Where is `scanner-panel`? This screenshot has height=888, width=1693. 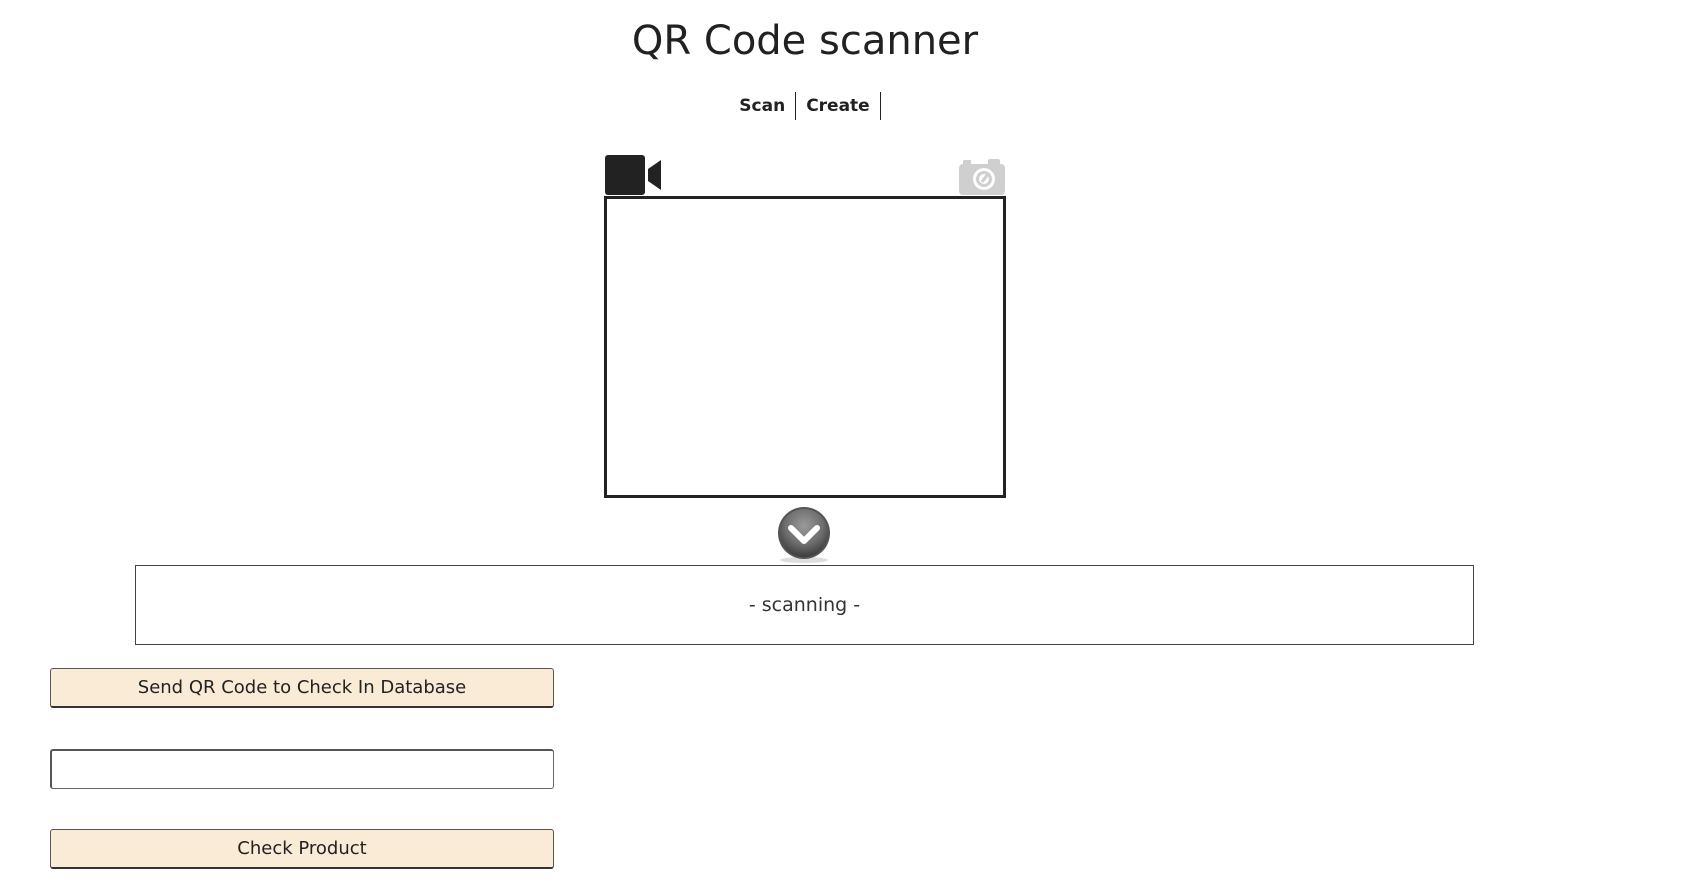 scanner-panel is located at coordinates (805, 325).